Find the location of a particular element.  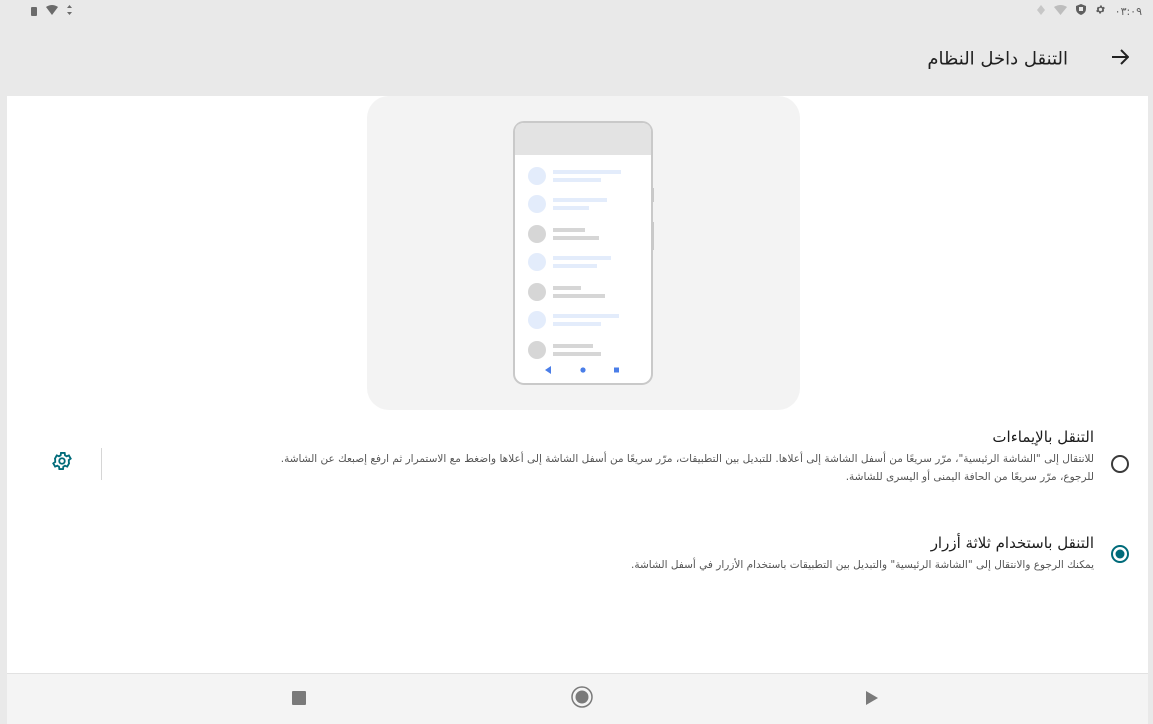

home-icon is located at coordinates (582, 699).